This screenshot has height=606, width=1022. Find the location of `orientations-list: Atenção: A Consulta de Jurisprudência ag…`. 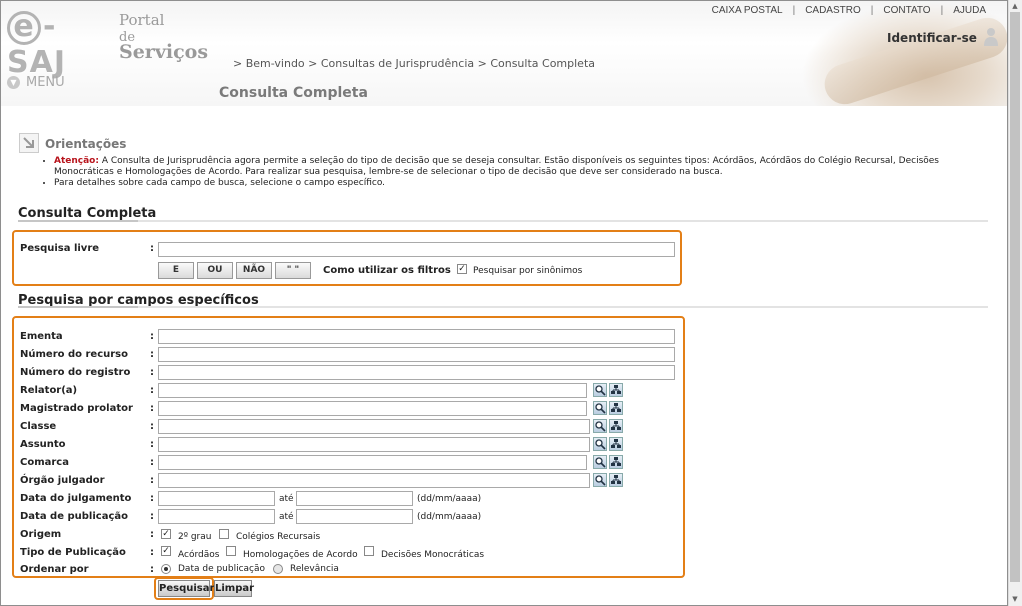

orientations-list: Atenção: A Consulta de Jurisprudência ag… is located at coordinates (501, 172).